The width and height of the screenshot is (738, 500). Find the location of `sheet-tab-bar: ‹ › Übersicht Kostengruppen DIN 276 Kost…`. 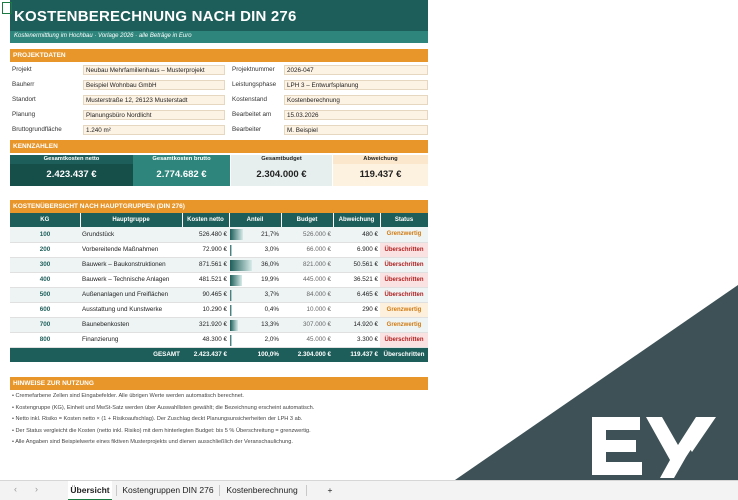

sheet-tab-bar: ‹ › Übersicht Kostengruppen DIN 276 Kost… is located at coordinates (369, 490).